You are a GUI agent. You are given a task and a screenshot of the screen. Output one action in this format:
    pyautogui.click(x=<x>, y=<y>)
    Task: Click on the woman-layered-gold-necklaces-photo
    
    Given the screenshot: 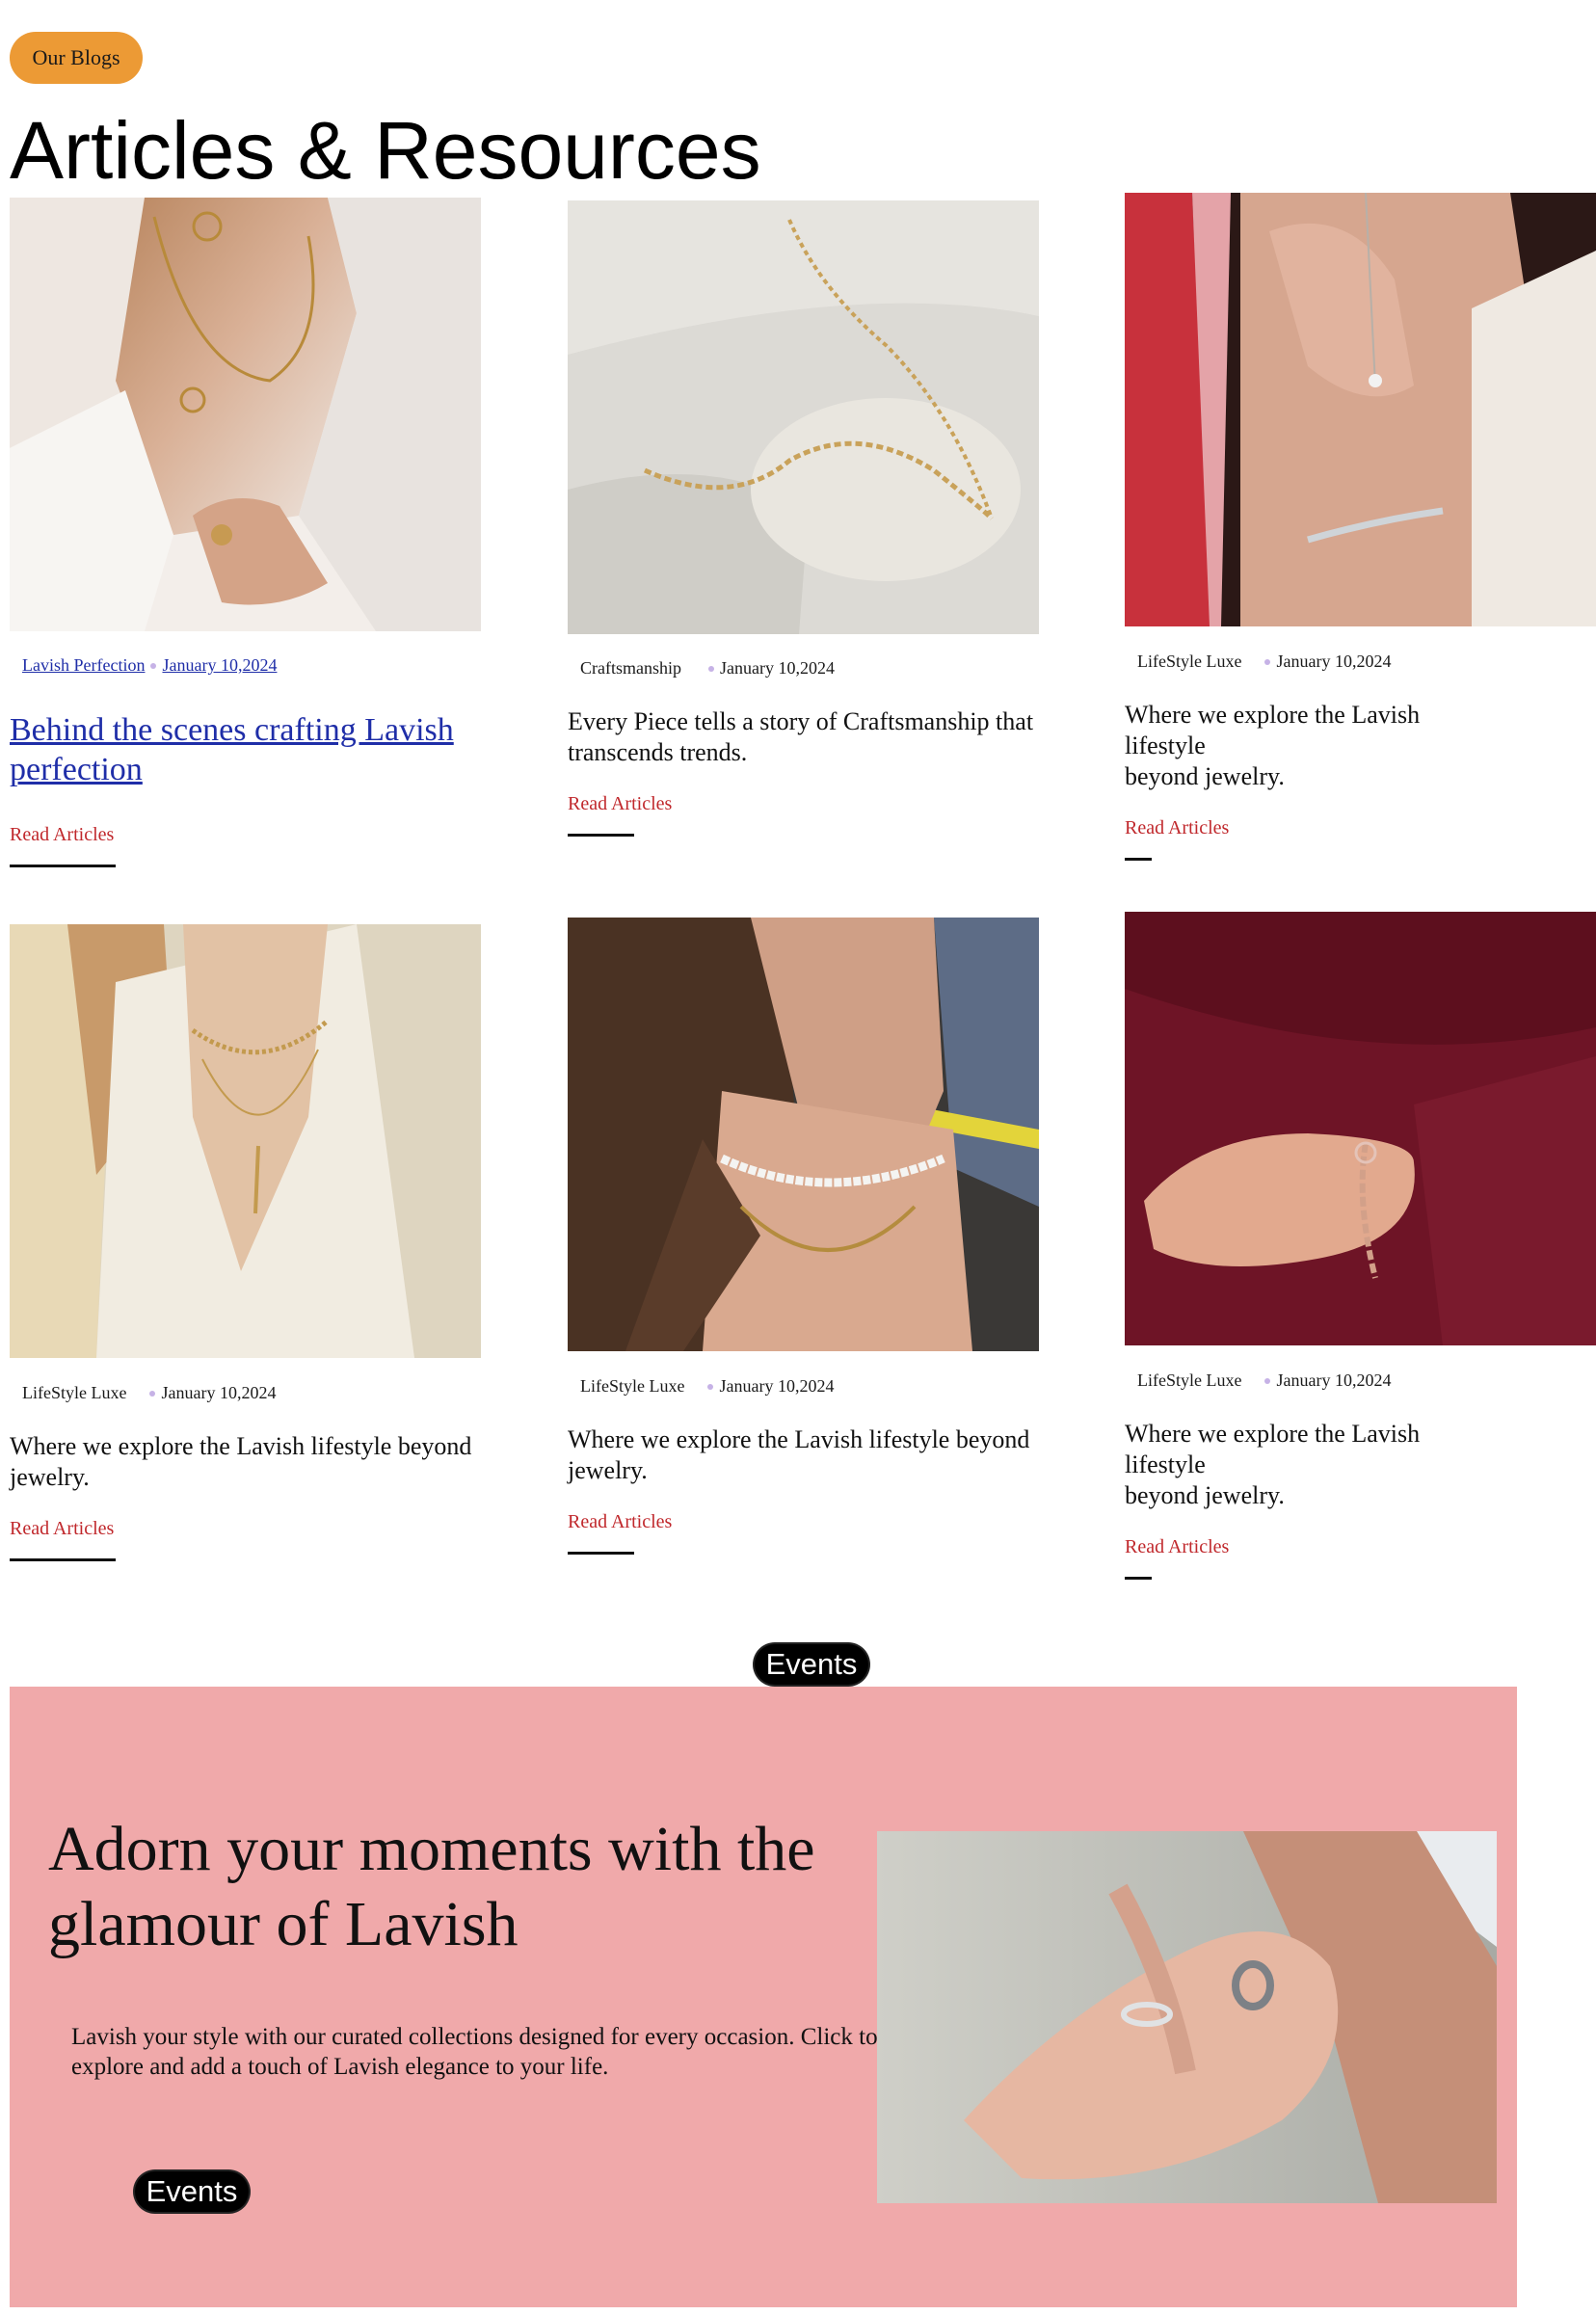 What is the action you would take?
    pyautogui.click(x=245, y=1141)
    